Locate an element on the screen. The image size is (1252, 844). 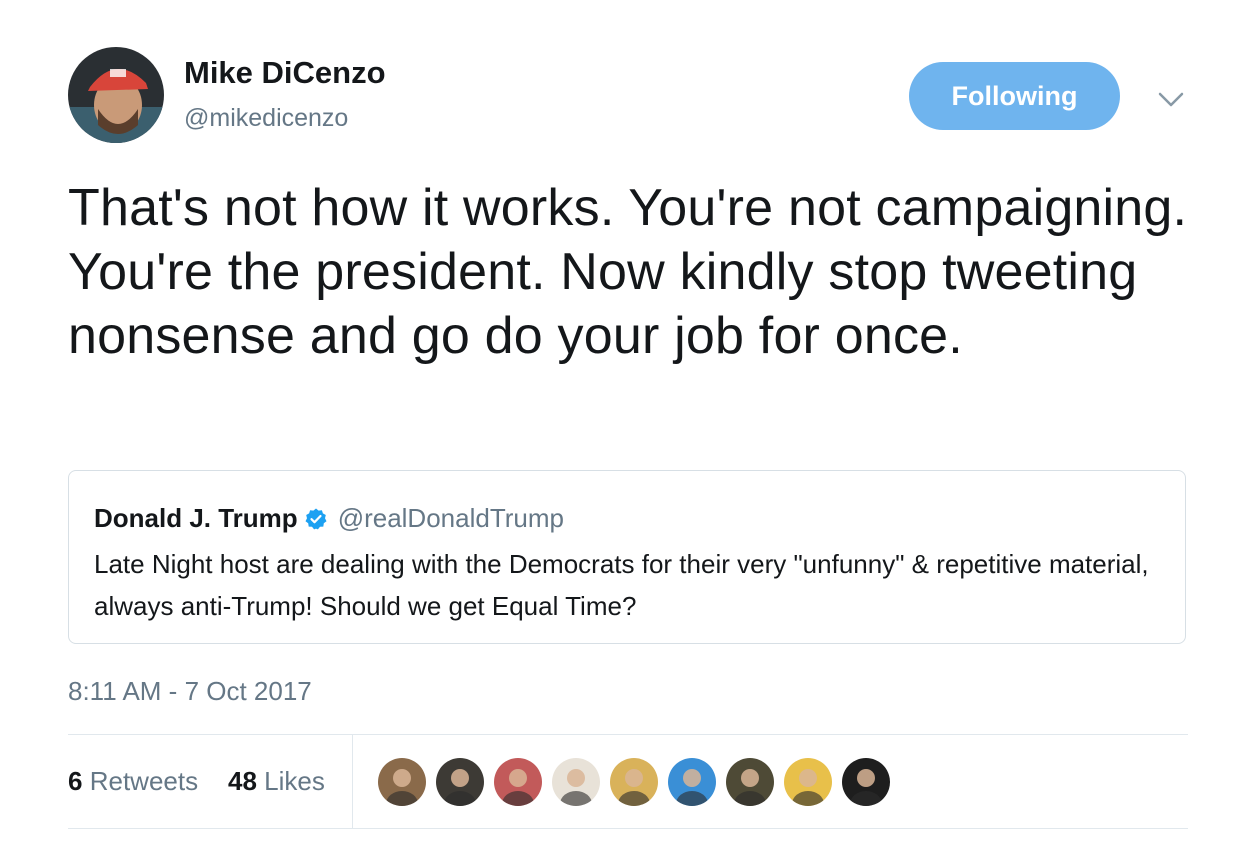
author-handle: @mikedicenzo is located at coordinates (266, 118).